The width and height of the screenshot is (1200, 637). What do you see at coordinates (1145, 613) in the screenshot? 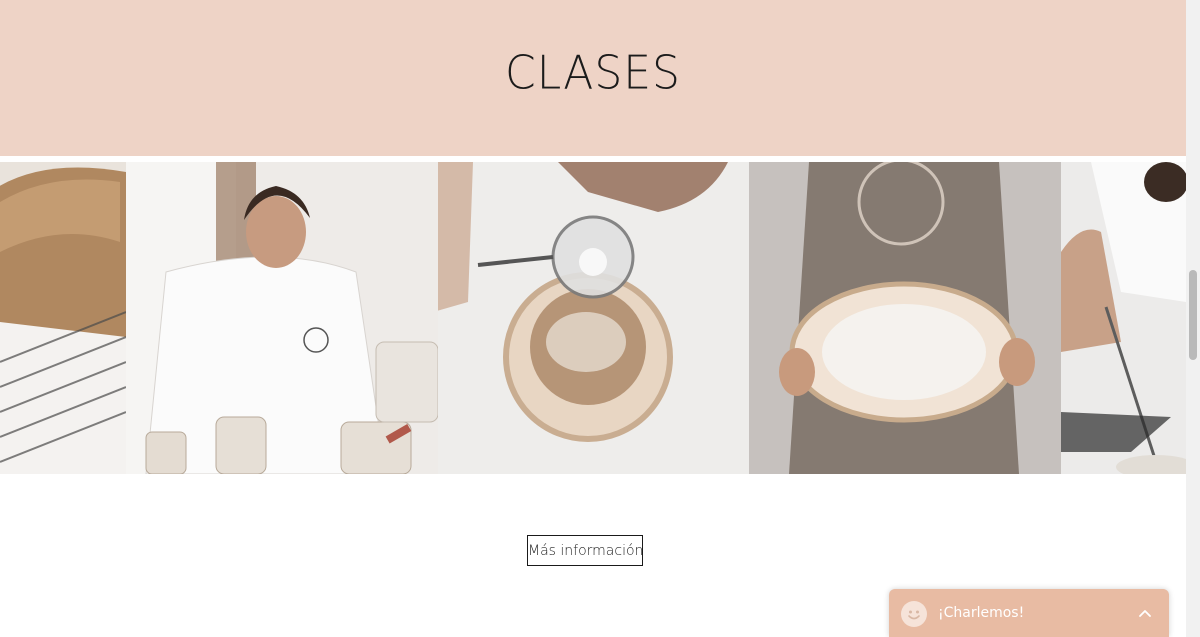
I see `chevron-up-icon` at bounding box center [1145, 613].